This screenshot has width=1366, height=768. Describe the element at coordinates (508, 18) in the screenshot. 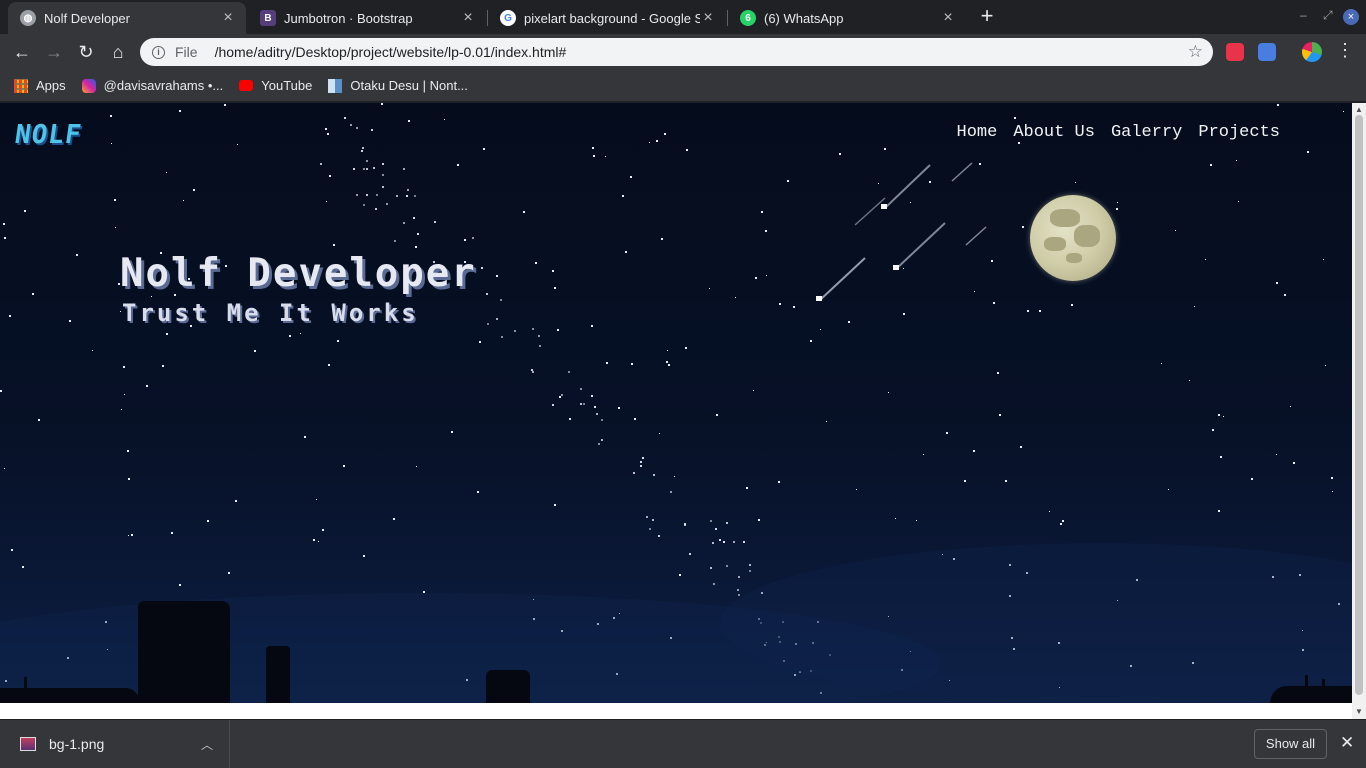

I see `google-icon: G` at that location.